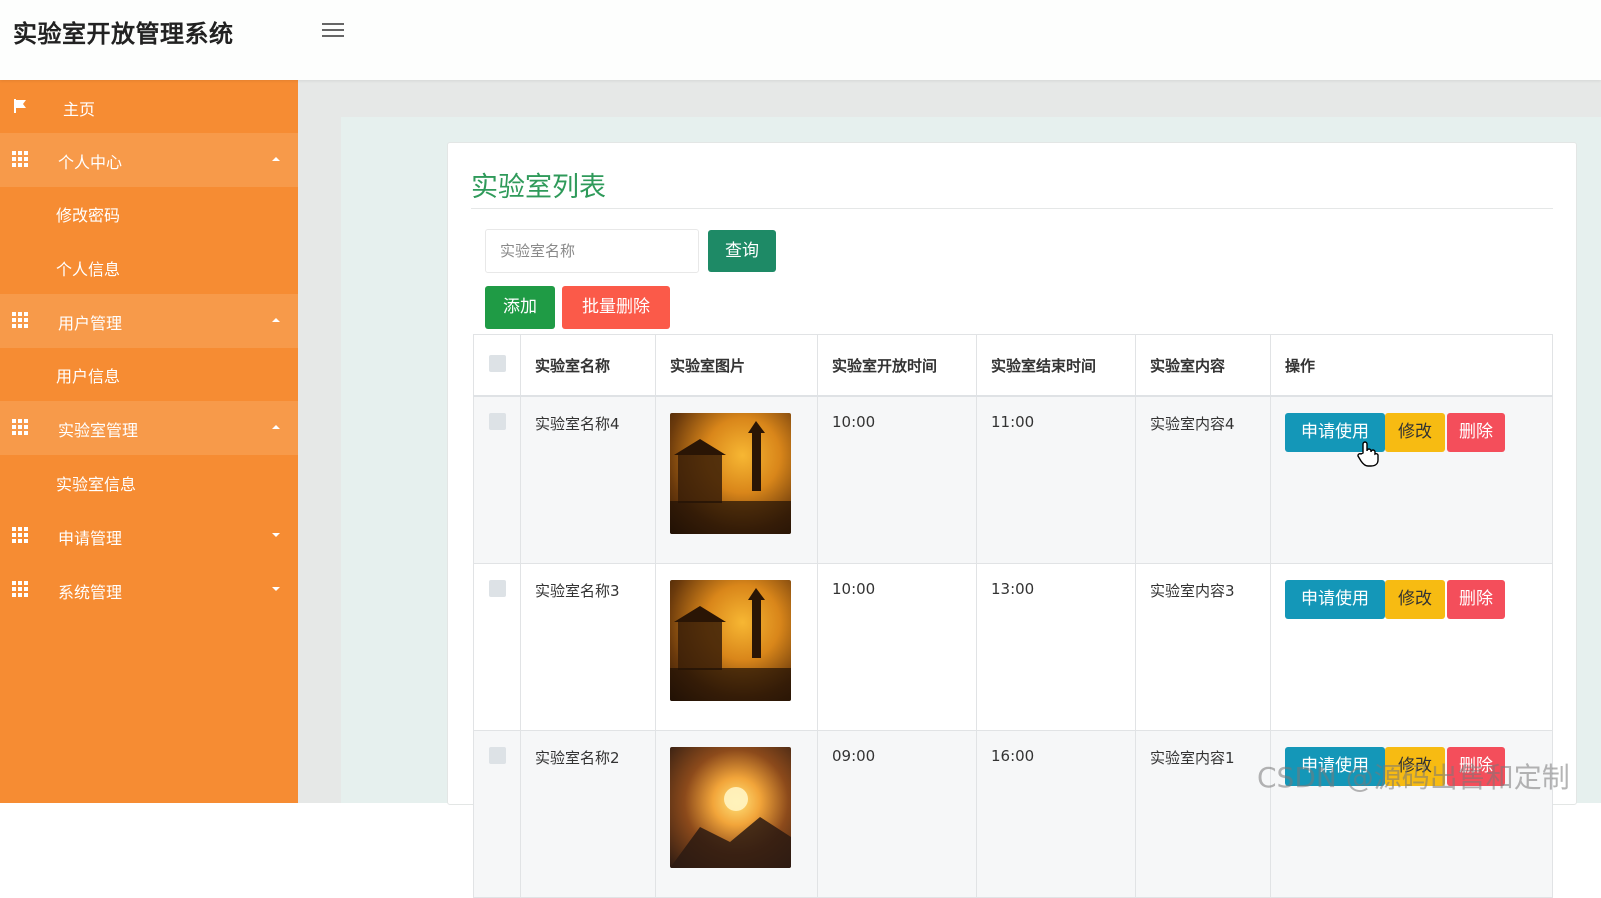 The image size is (1601, 898). What do you see at coordinates (1012, 208) in the screenshot?
I see `title-divider` at bounding box center [1012, 208].